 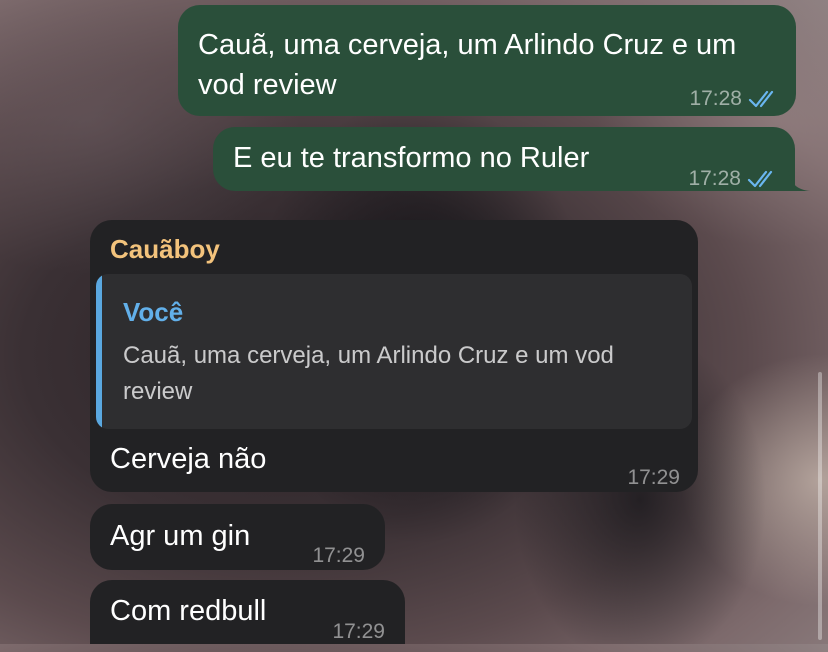 I want to click on quote-accent-bar, so click(x=99, y=351).